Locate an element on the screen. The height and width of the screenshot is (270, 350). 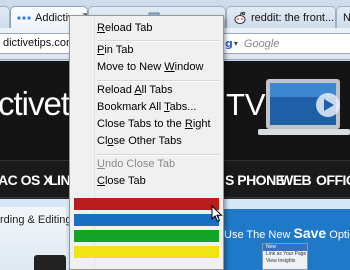
color-bar-green is located at coordinates (146, 236).